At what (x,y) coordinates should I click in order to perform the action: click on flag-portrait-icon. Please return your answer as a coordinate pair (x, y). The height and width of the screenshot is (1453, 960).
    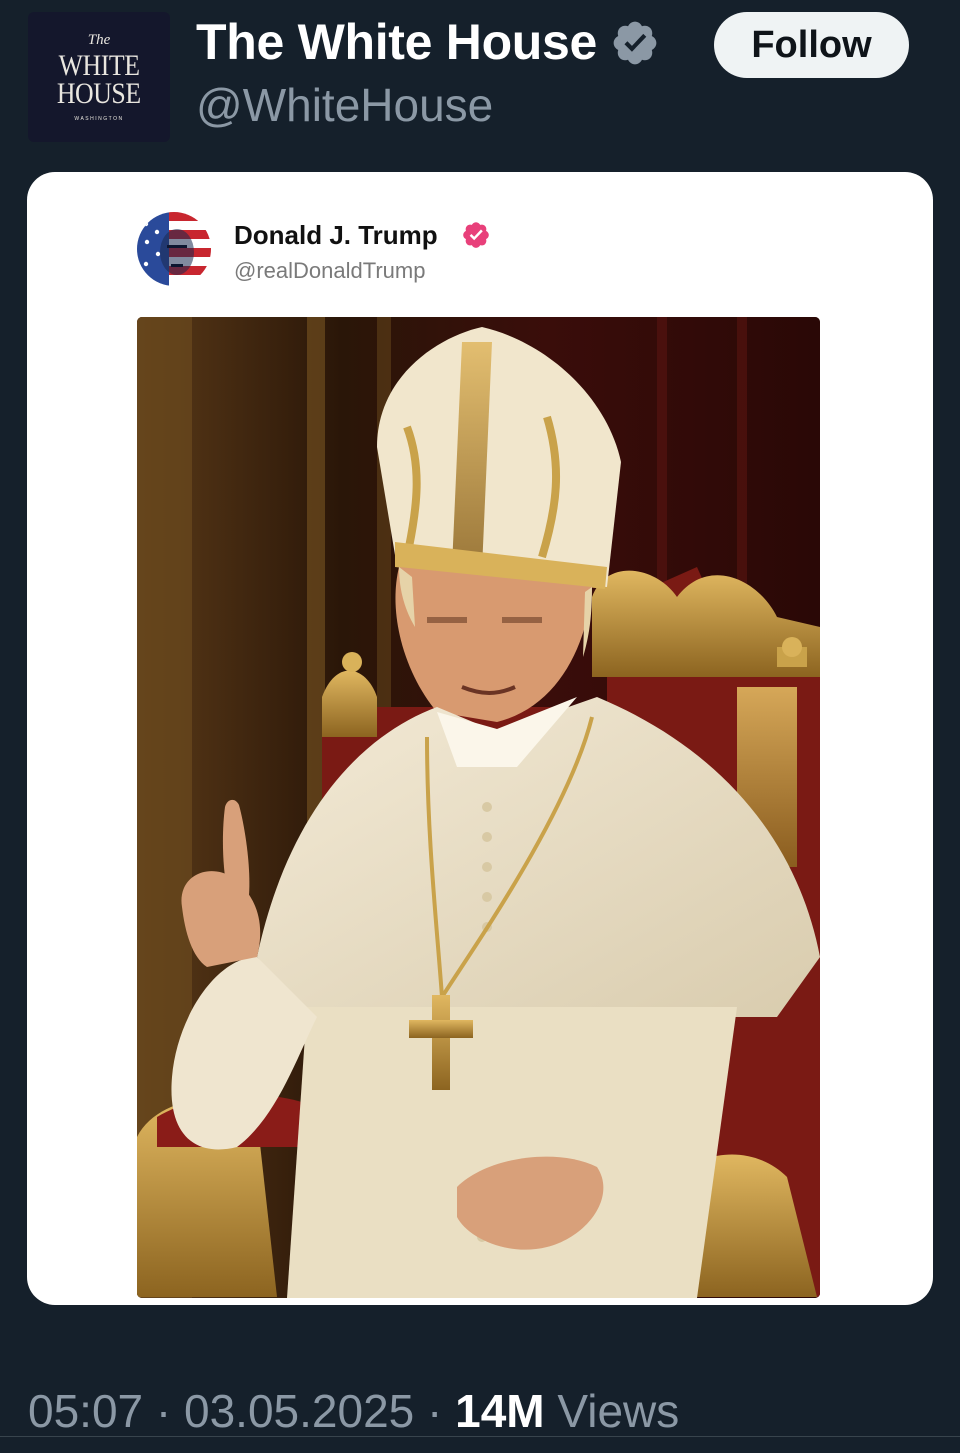
    Looking at the image, I should click on (174, 249).